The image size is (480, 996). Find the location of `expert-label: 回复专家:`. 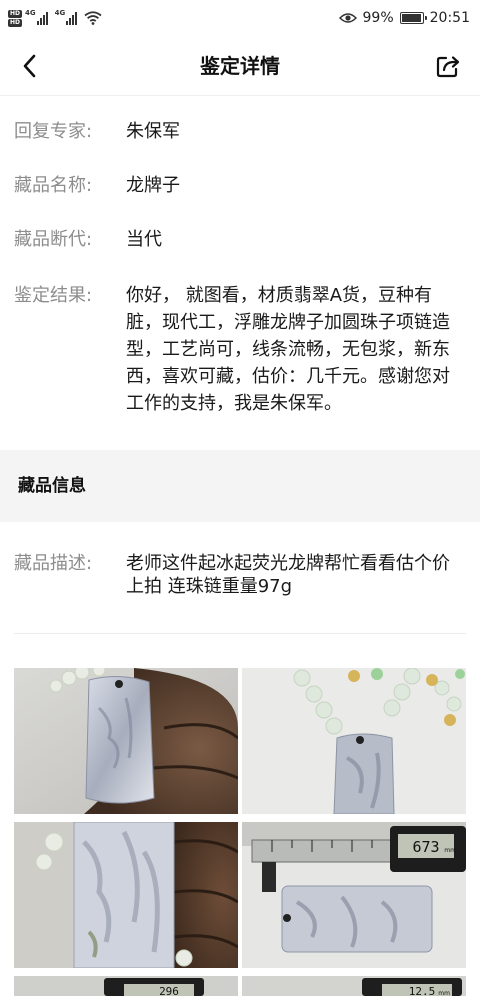

expert-label: 回复专家: is located at coordinates (53, 131).